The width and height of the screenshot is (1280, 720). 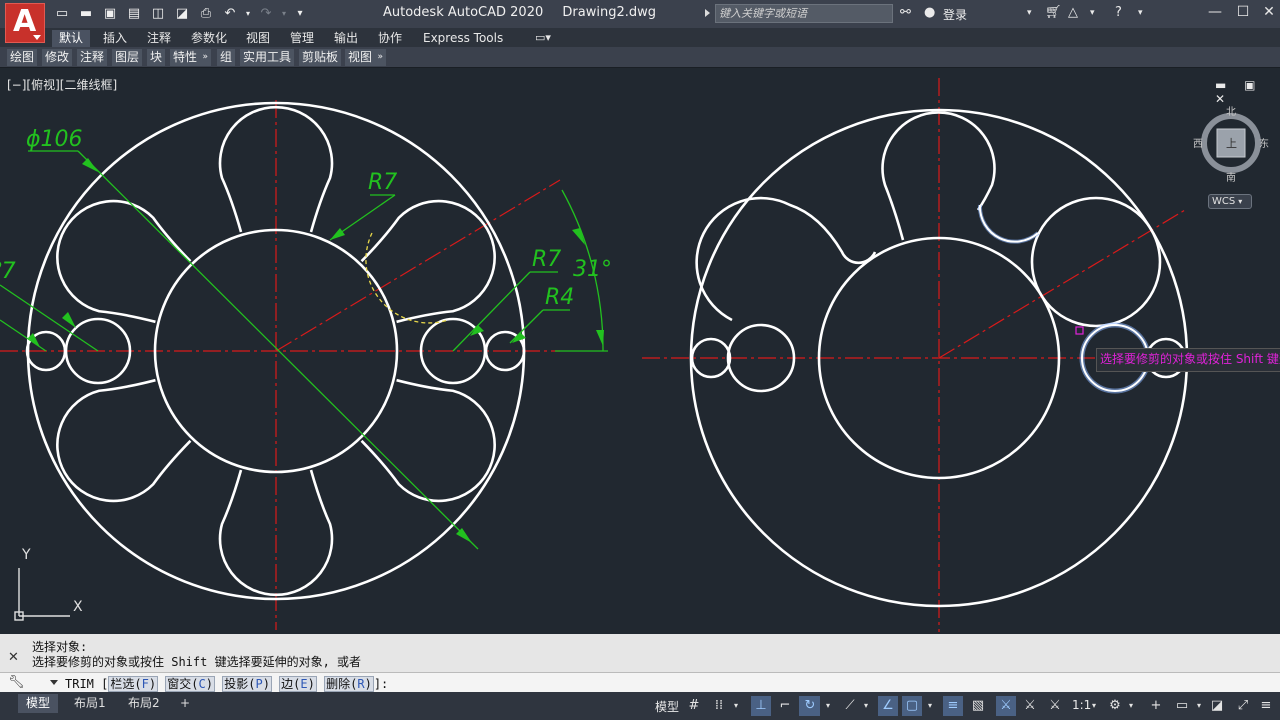 What do you see at coordinates (707, 13) in the screenshot?
I see `search-expand-icon` at bounding box center [707, 13].